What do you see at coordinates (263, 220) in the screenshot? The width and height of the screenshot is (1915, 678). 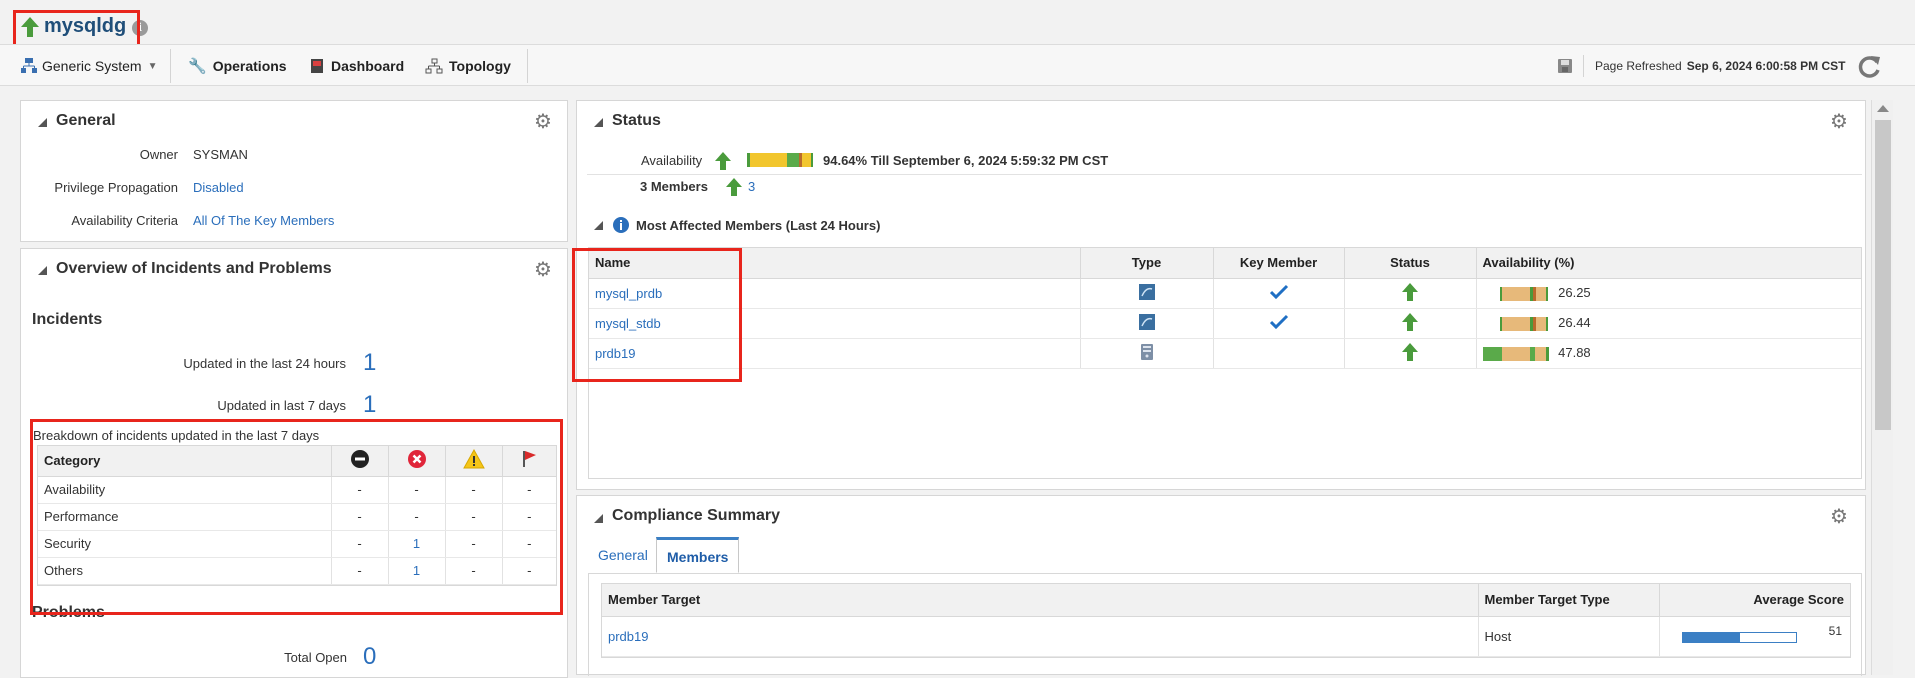 I see `criteria-value-link: All Of The Key Members` at bounding box center [263, 220].